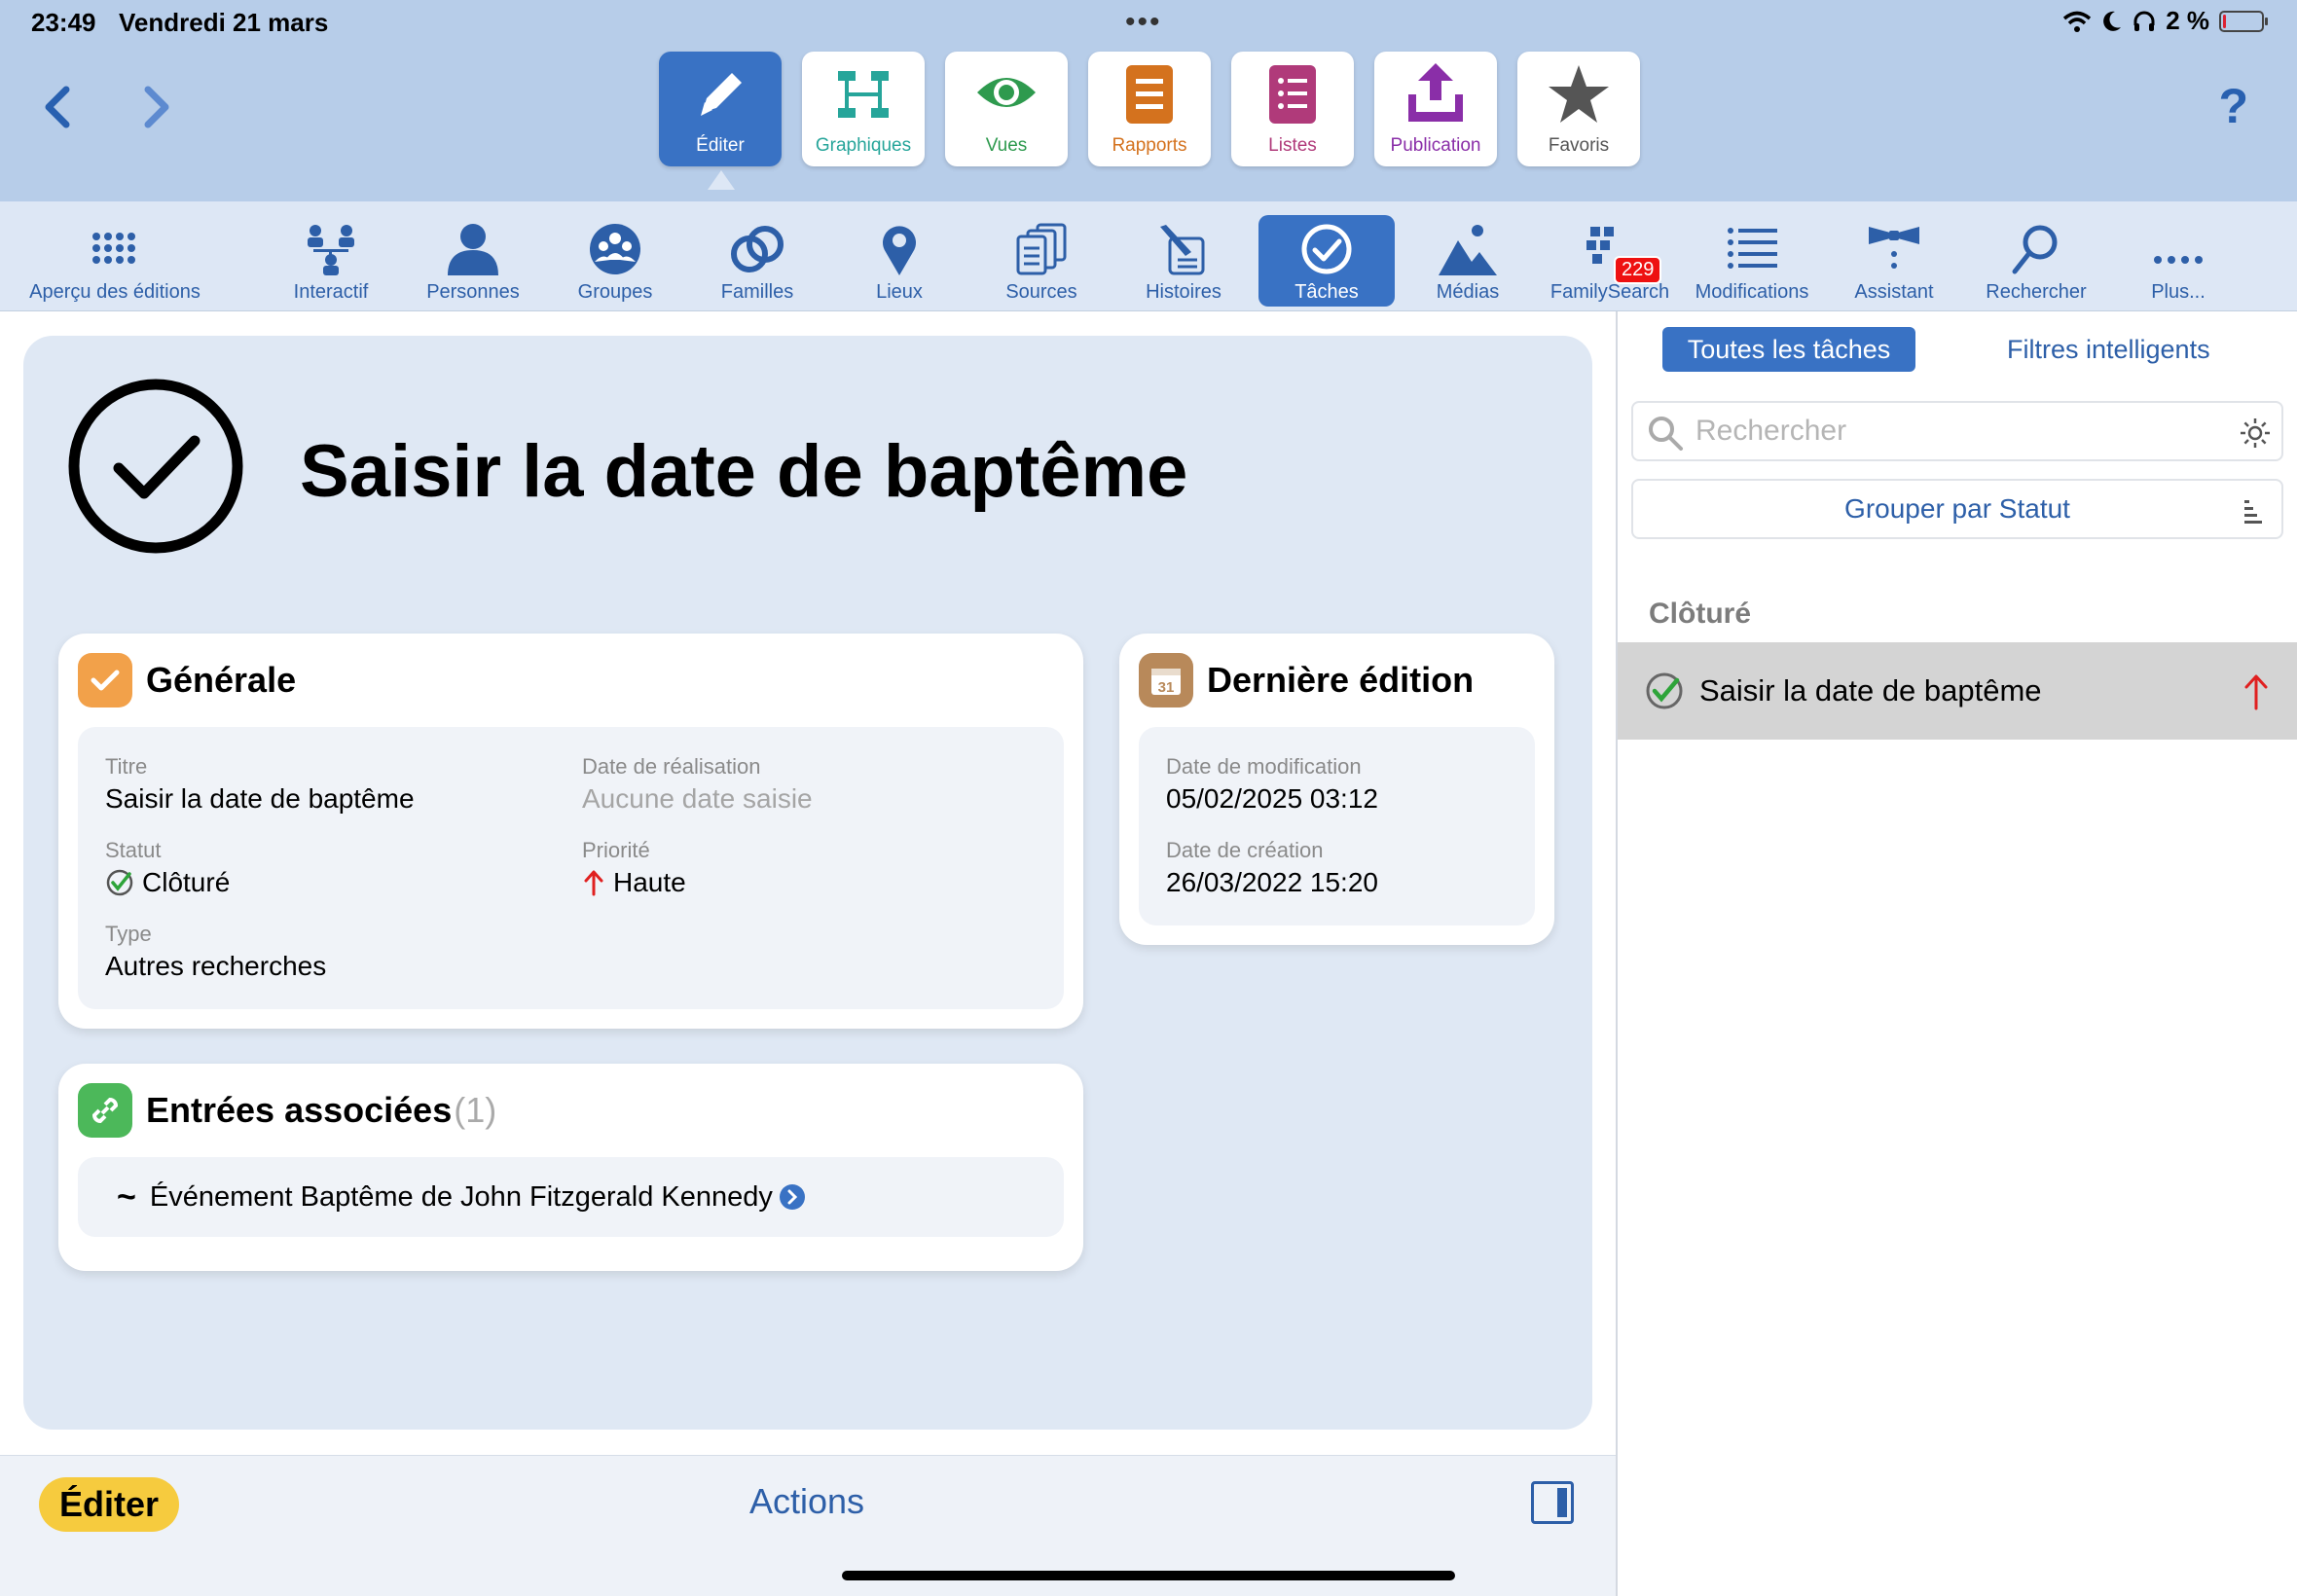 This screenshot has height=1596, width=2297. I want to click on field-value: Aucune date saisie, so click(697, 798).